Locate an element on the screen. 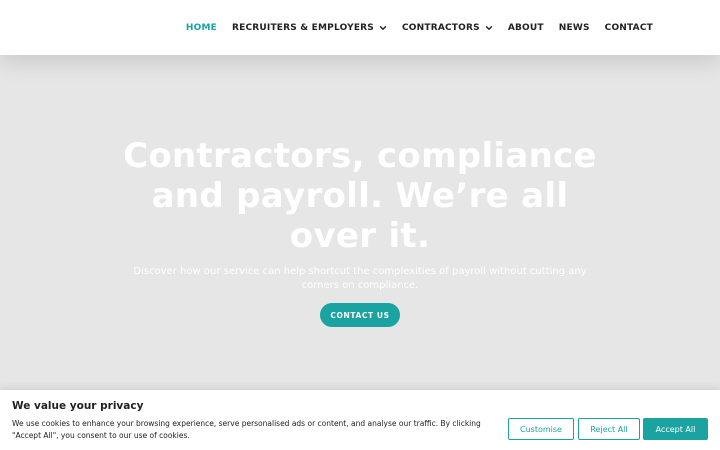 Image resolution: width=720 pixels, height=450 pixels. nav-item-label: ABOUT is located at coordinates (525, 27).